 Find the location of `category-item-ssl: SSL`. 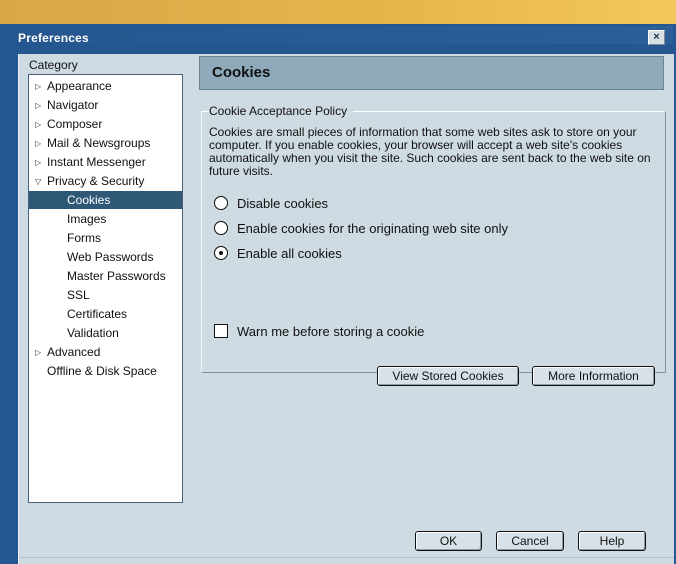

category-item-ssl: SSL is located at coordinates (112, 295).